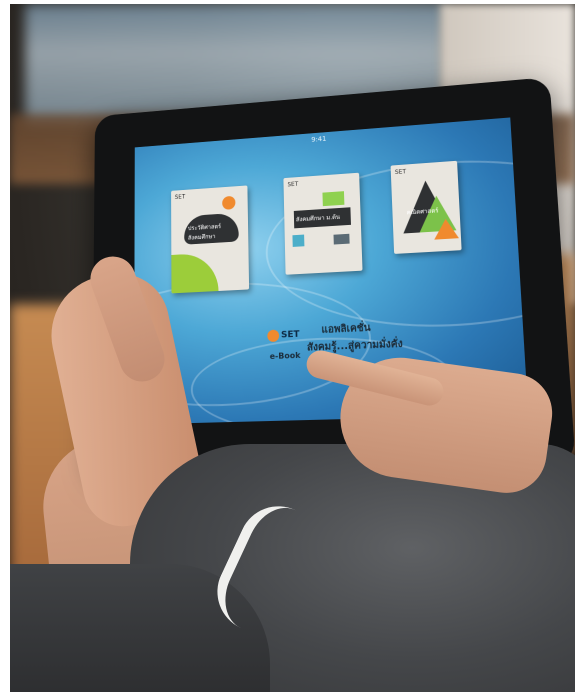  What do you see at coordinates (285, 356) in the screenshot?
I see `tagline-subline: e-Book` at bounding box center [285, 356].